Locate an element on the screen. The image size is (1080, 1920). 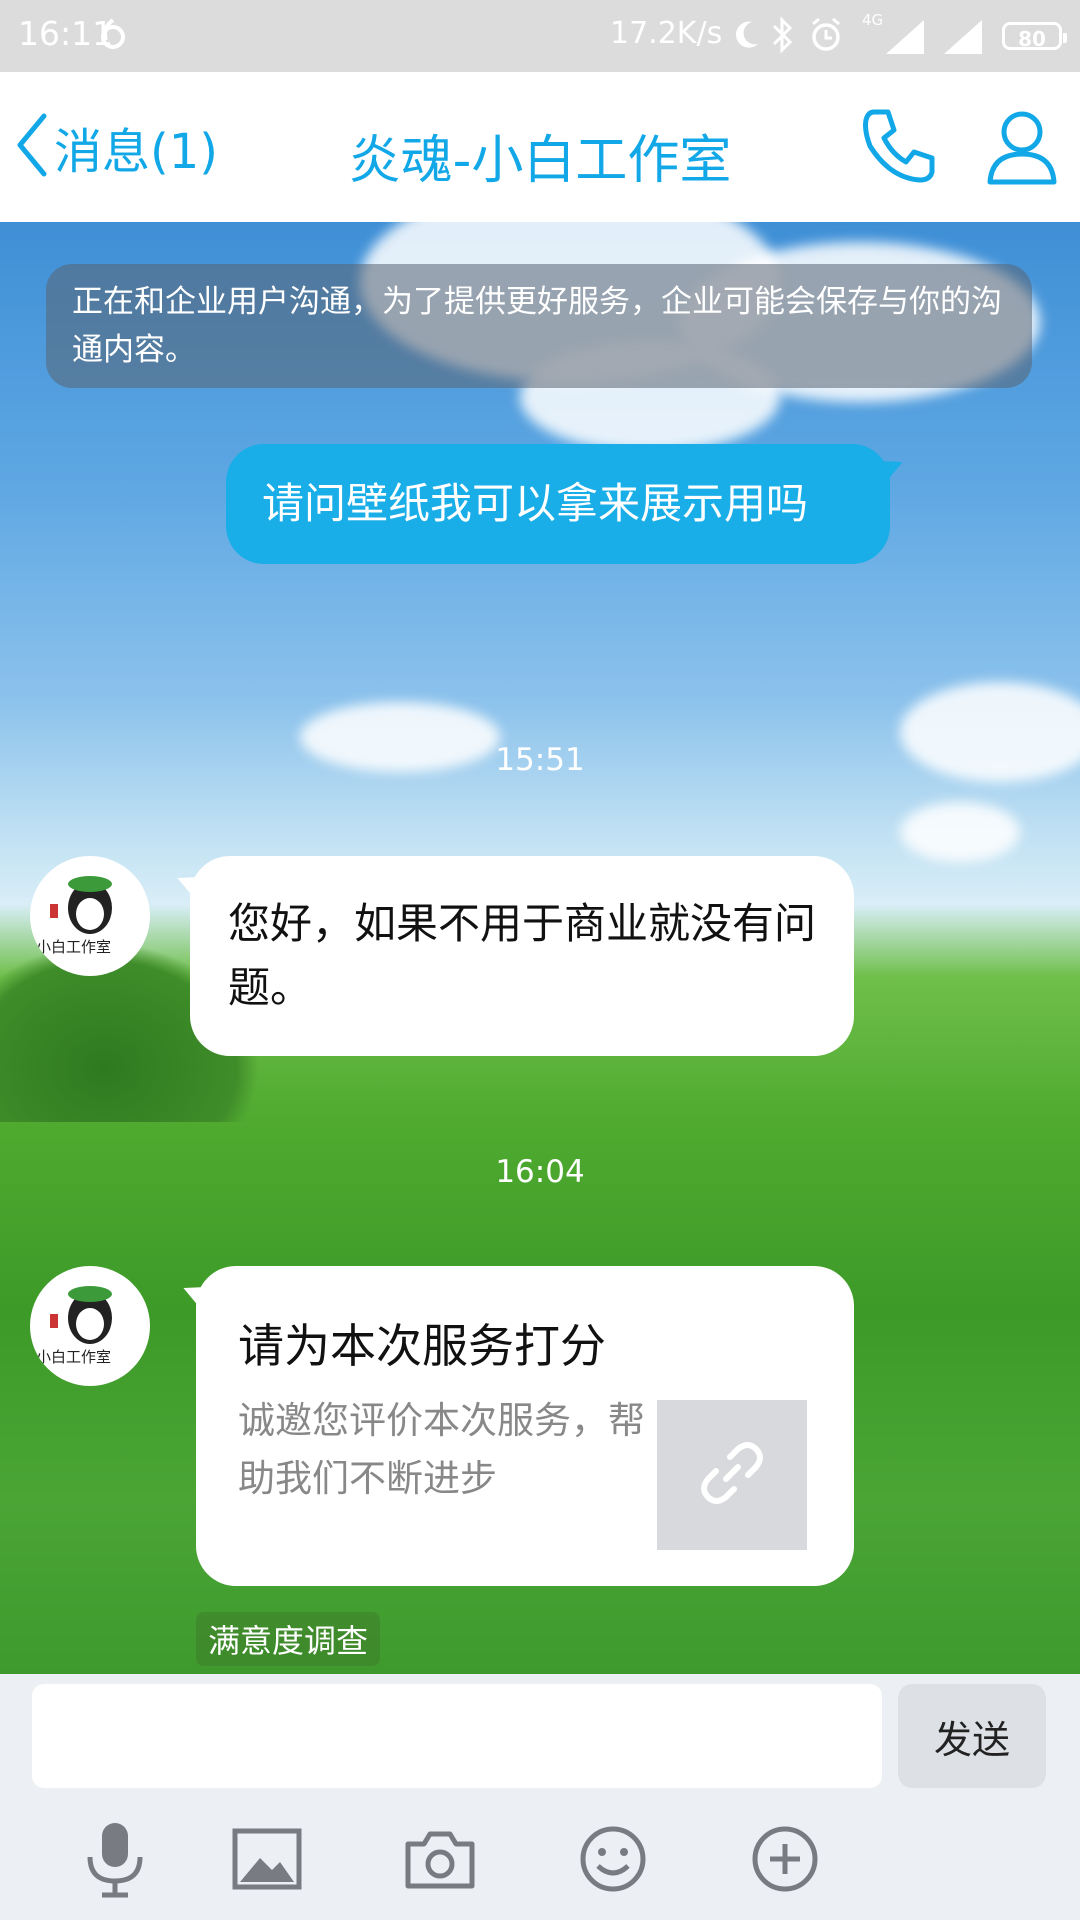
status-bar: 16:11 17.2K/s 4G 80 is located at coordinates (540, 36).